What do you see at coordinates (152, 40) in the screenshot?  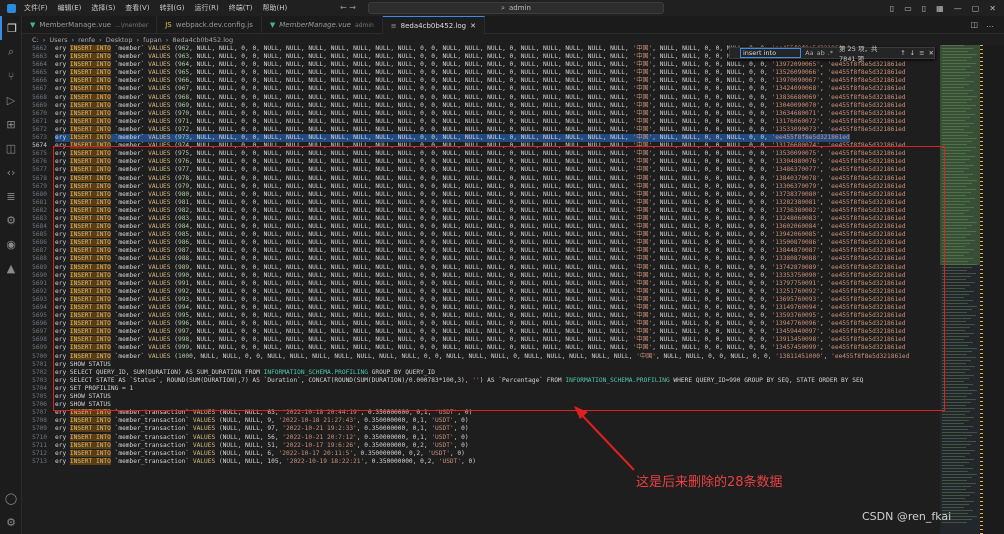 I see `breadcrumb-item: fupan` at bounding box center [152, 40].